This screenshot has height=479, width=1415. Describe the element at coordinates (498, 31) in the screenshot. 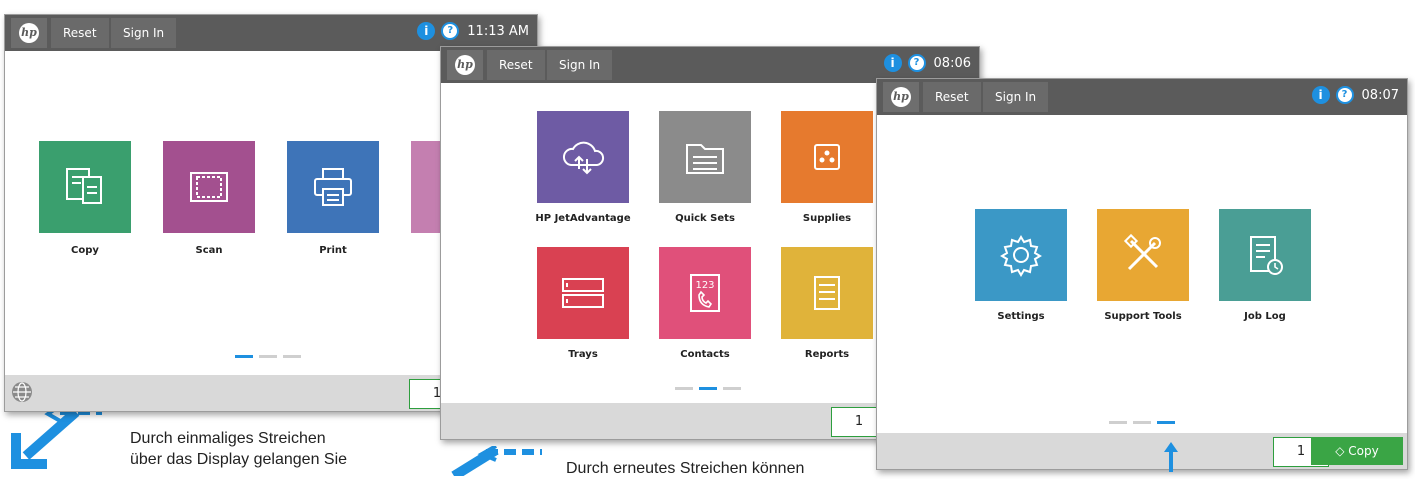

I see `clock: 11:13 AM` at that location.